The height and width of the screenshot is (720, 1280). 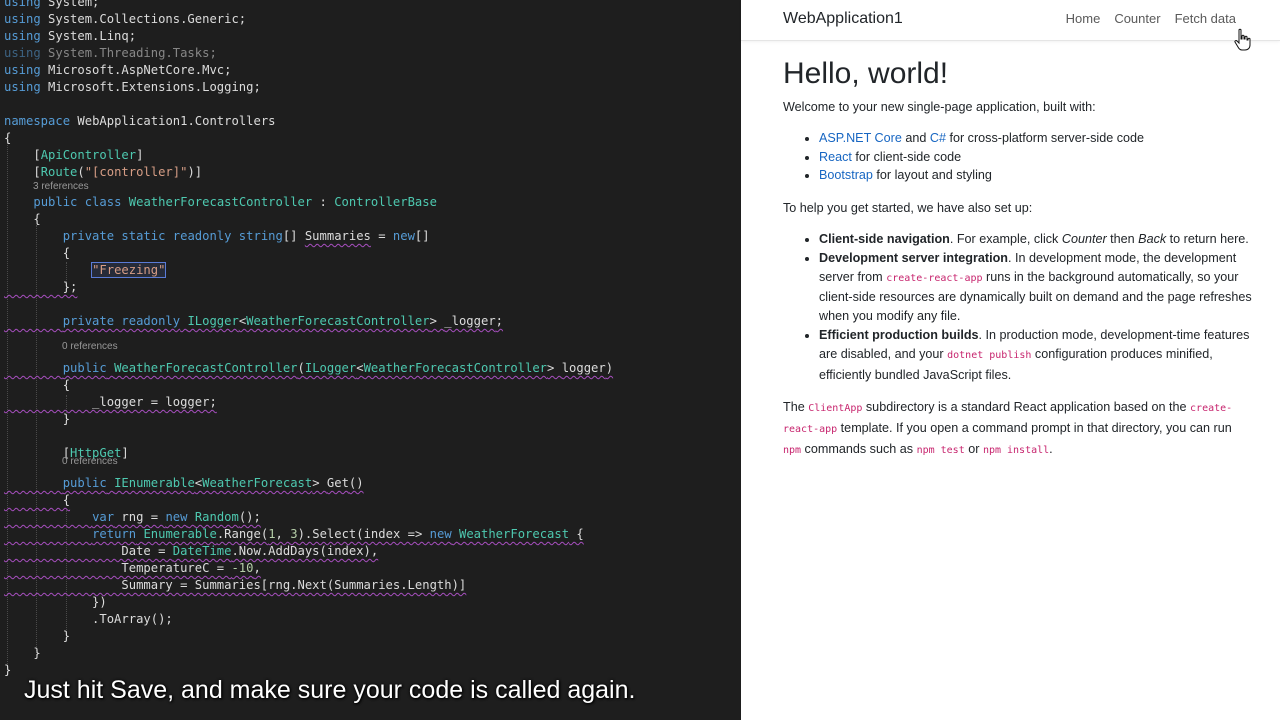 I want to click on nav-counter: Counter, so click(x=1137, y=18).